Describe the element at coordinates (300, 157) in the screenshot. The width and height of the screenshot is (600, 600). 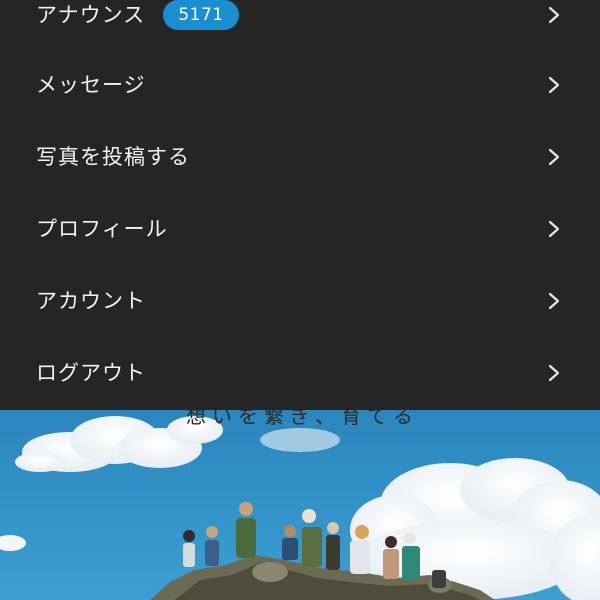
I see `menu-item-post-photo: 写真を投稿する` at that location.